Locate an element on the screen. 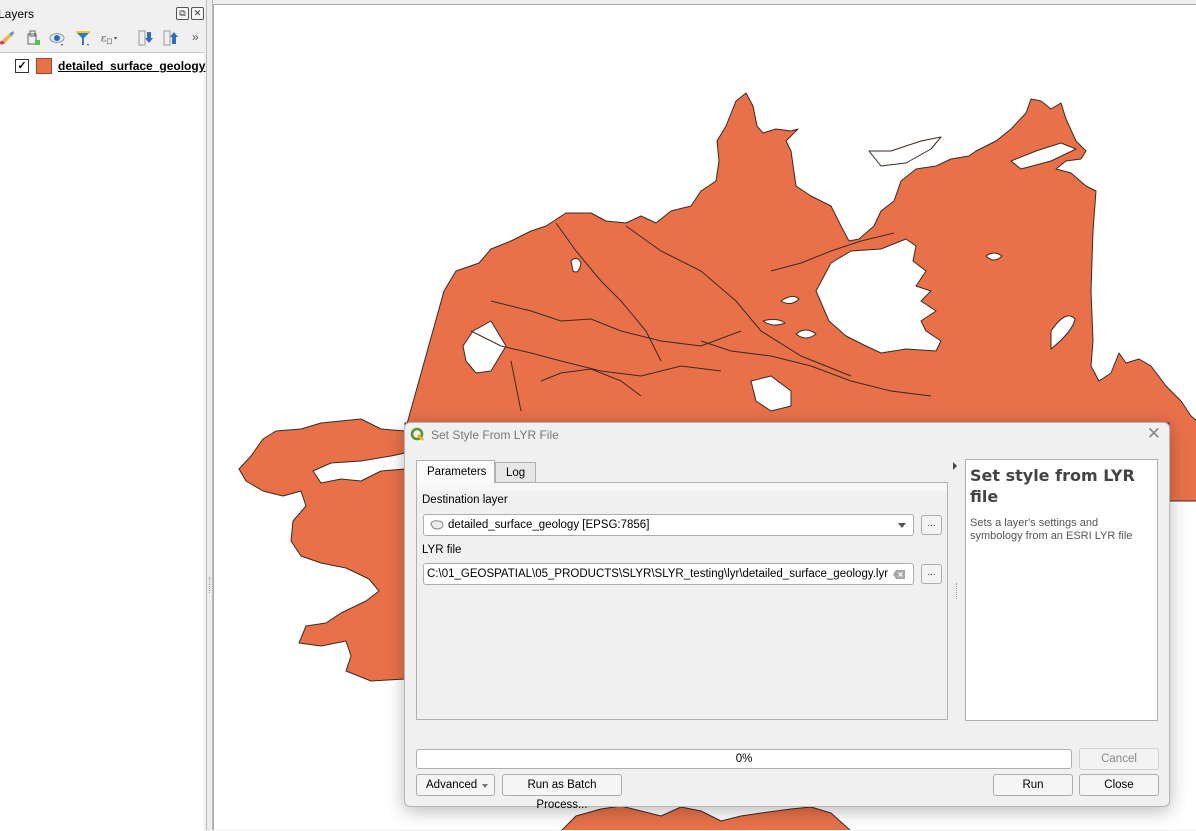 The image size is (1196, 831). dialog-title: Set Style From LYR File is located at coordinates (495, 435).